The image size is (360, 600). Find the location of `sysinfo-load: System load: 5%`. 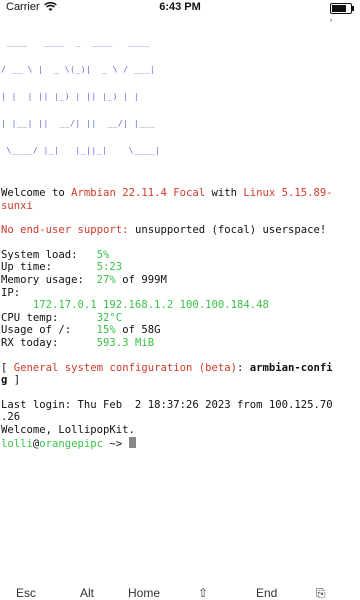

sysinfo-load: System load: 5% is located at coordinates (179, 255).